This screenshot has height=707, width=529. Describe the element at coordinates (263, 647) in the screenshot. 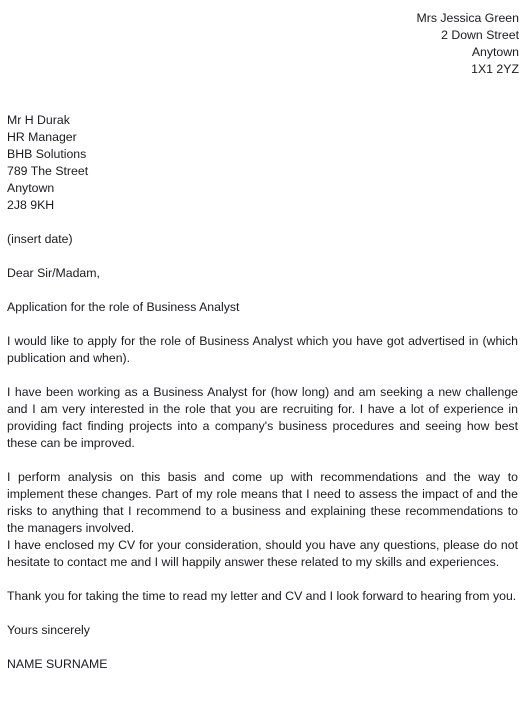

I see `spacer-after-sign-off` at that location.